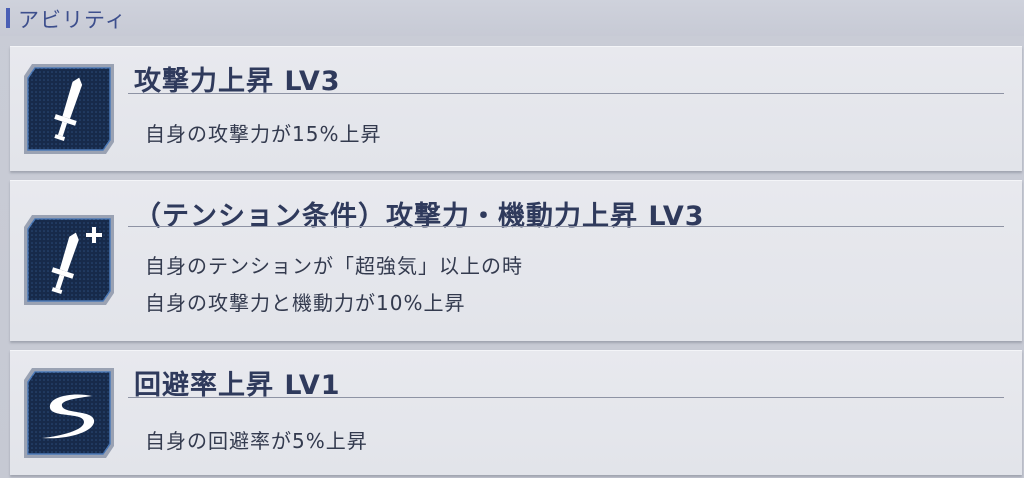  What do you see at coordinates (69, 413) in the screenshot?
I see `evasion-swoosh-icon` at bounding box center [69, 413].